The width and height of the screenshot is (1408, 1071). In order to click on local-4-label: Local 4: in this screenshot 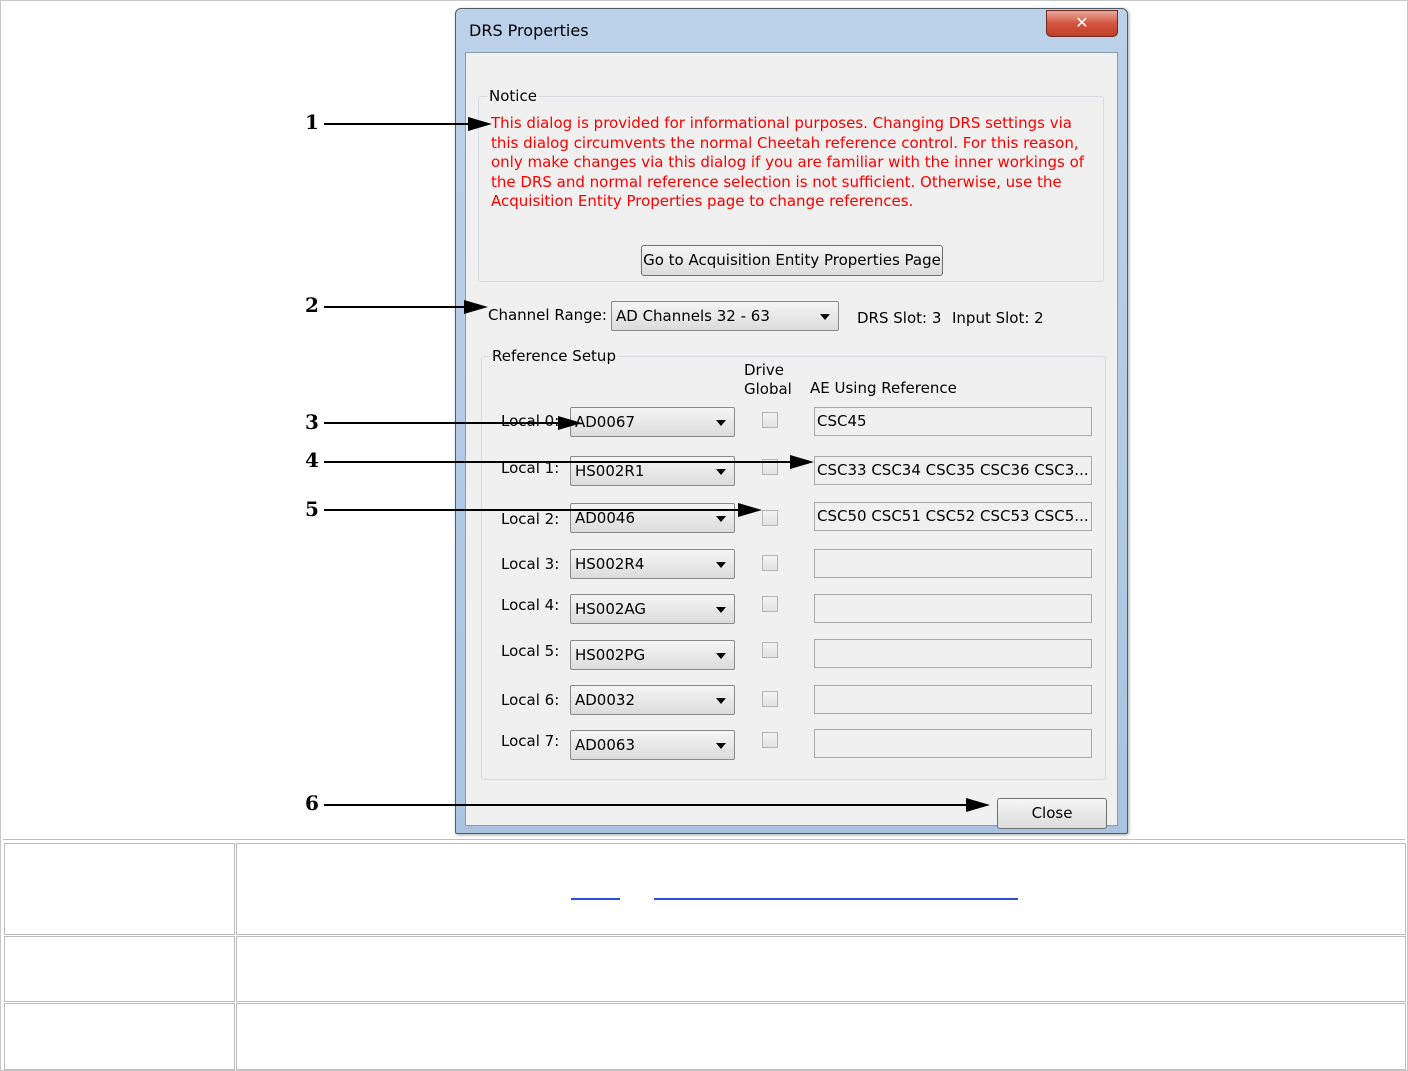, I will do `click(530, 605)`.